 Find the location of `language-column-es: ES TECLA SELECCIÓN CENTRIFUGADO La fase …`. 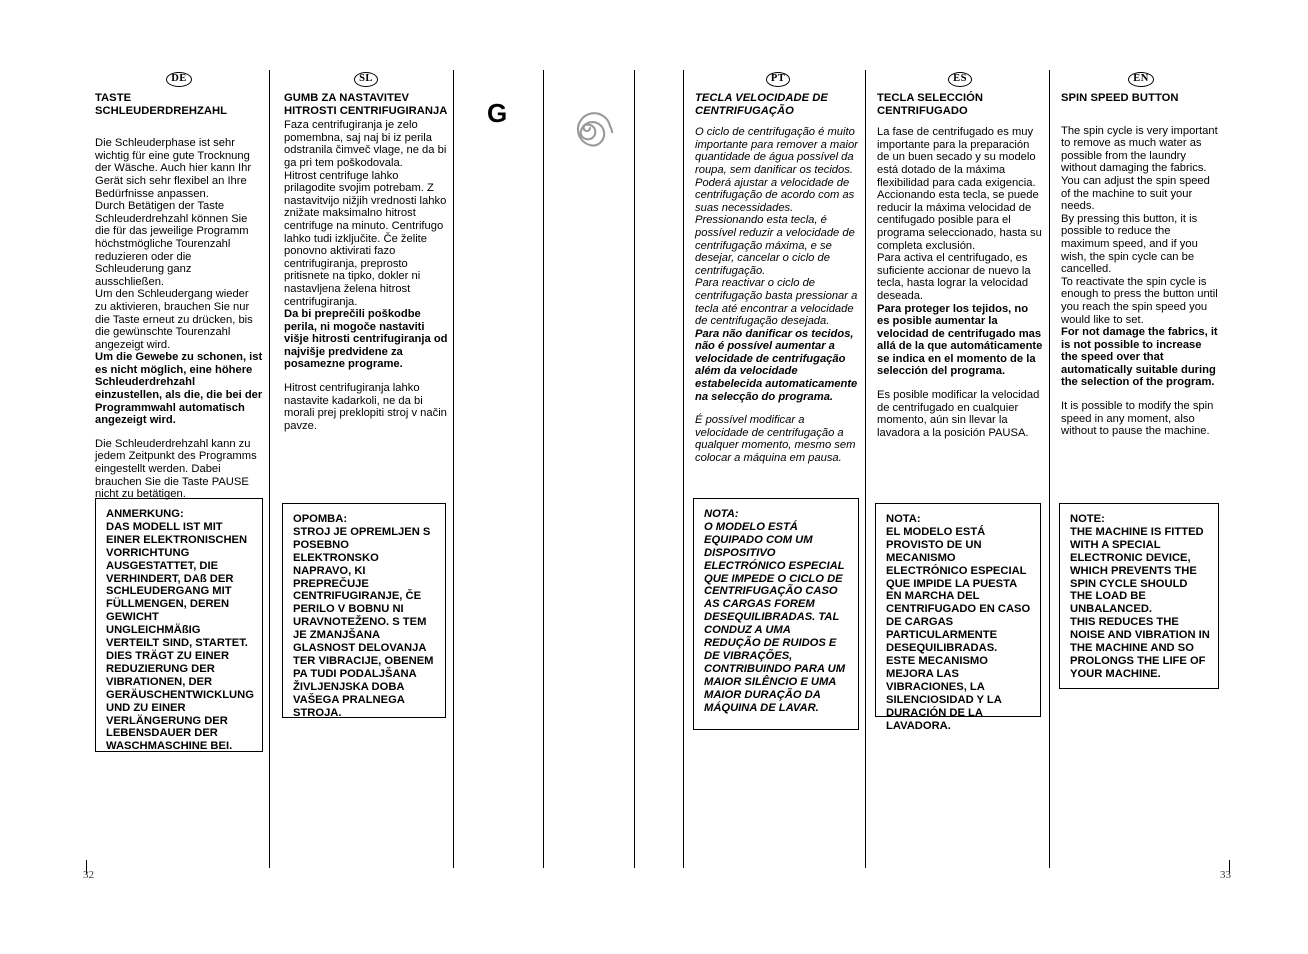

language-column-es: ES TECLA SELECCIÓN CENTRIFUGADO La fase … is located at coordinates (960, 254).